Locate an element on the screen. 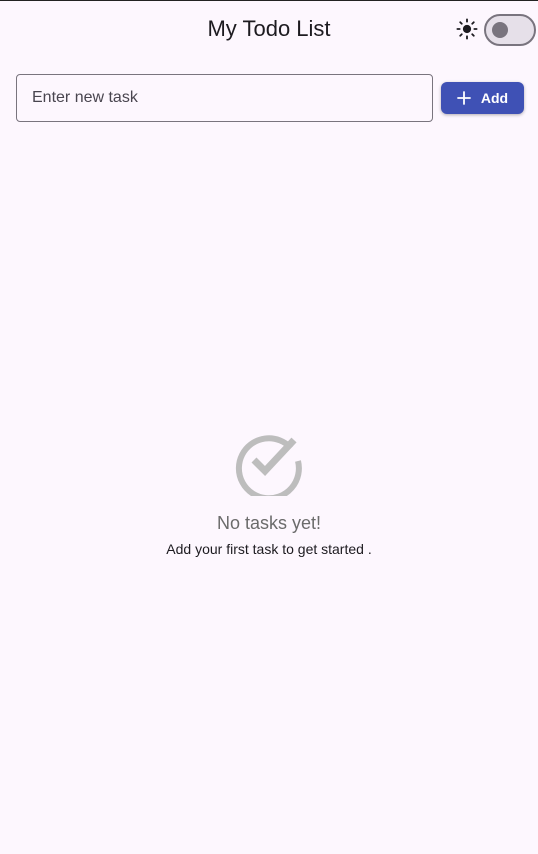  plus-icon is located at coordinates (463, 98).